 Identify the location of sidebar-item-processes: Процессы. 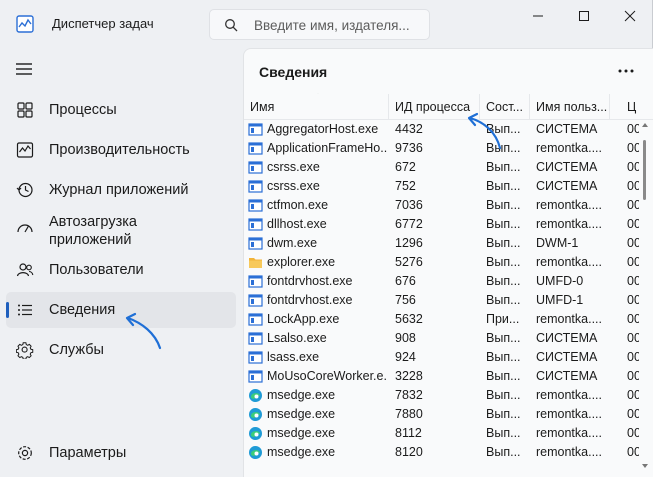
(121, 110).